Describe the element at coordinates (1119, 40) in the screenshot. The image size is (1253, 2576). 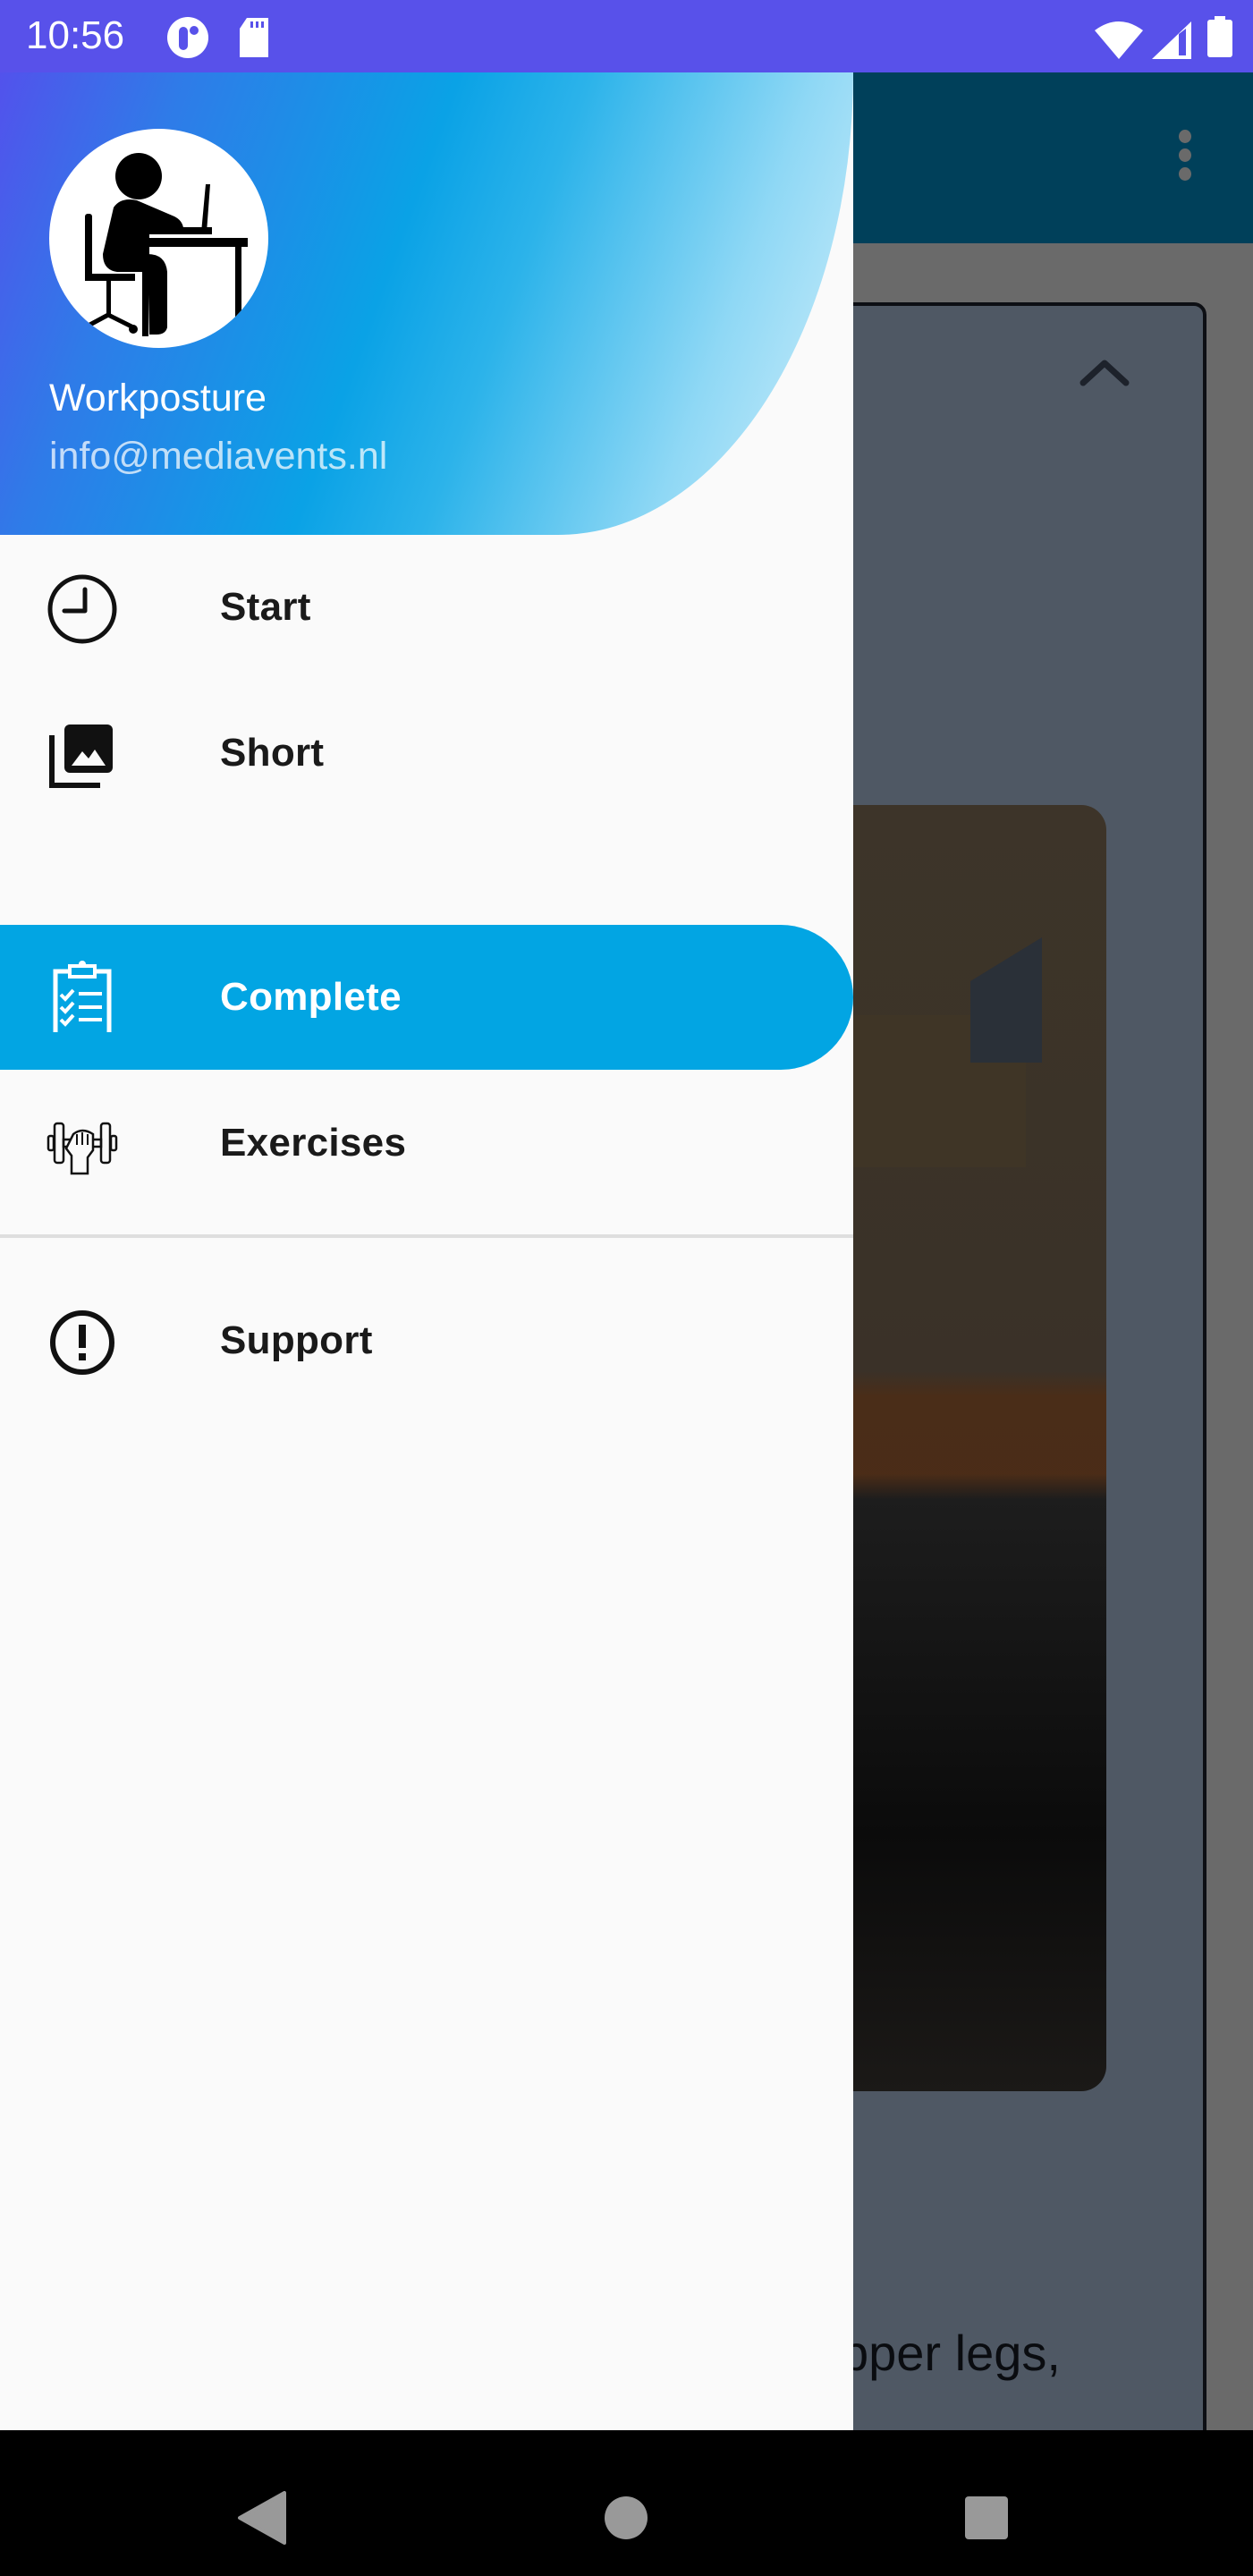
I see `wifi-icon` at that location.